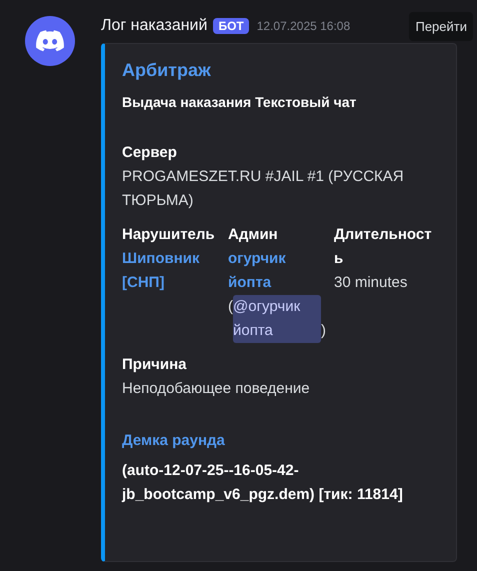 The width and height of the screenshot is (477, 571). Describe the element at coordinates (169, 235) in the screenshot. I see `field-name: Нарушитель` at that location.